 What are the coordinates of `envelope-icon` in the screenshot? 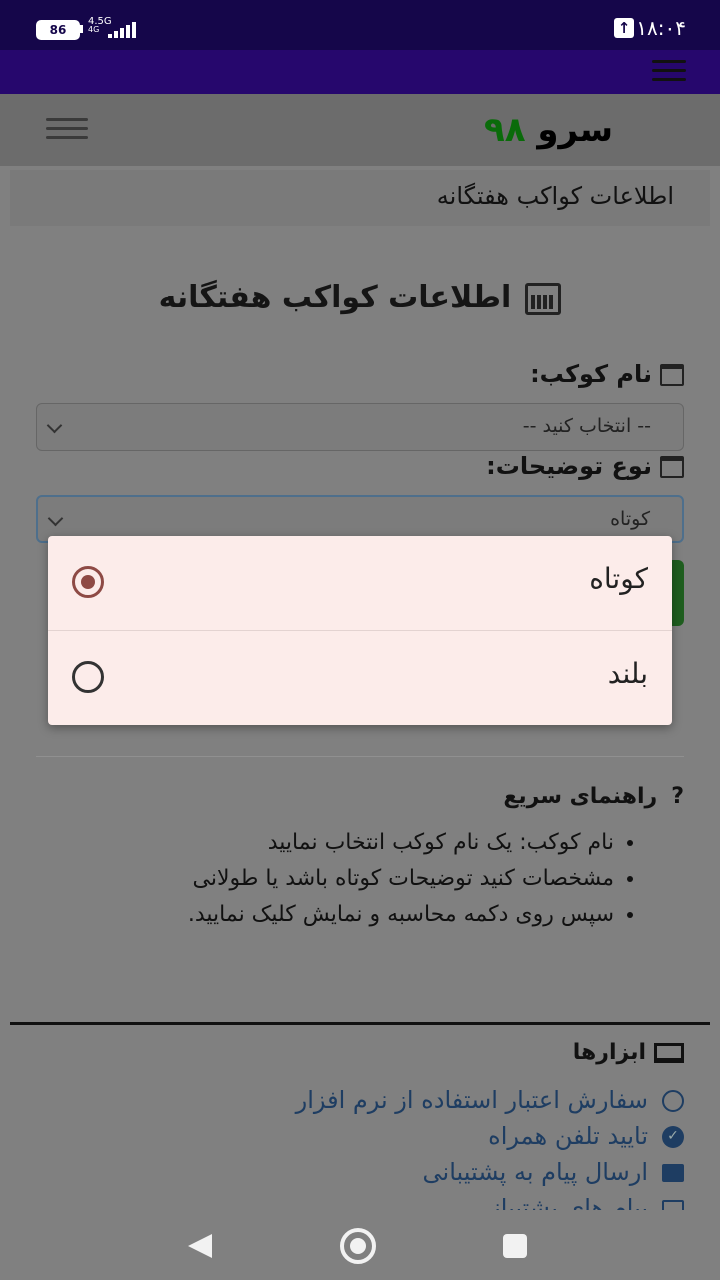 It's located at (673, 1173).